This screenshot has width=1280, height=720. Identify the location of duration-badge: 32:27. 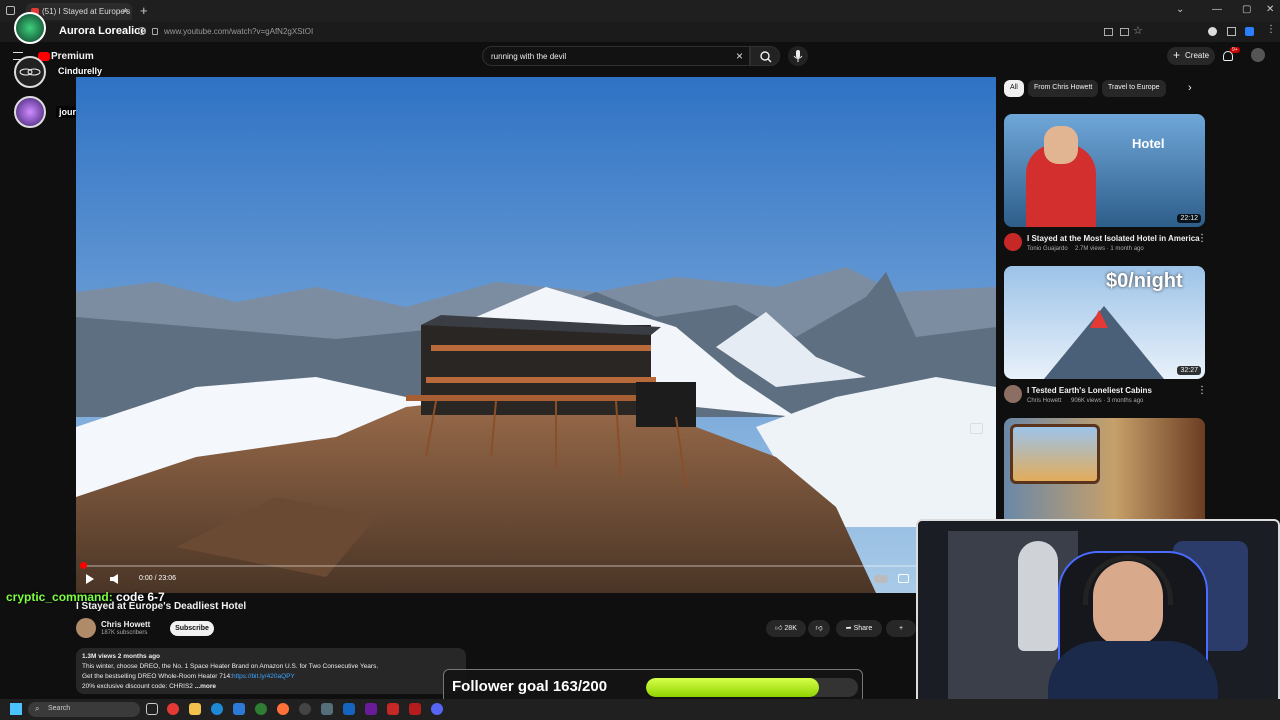
(1189, 370).